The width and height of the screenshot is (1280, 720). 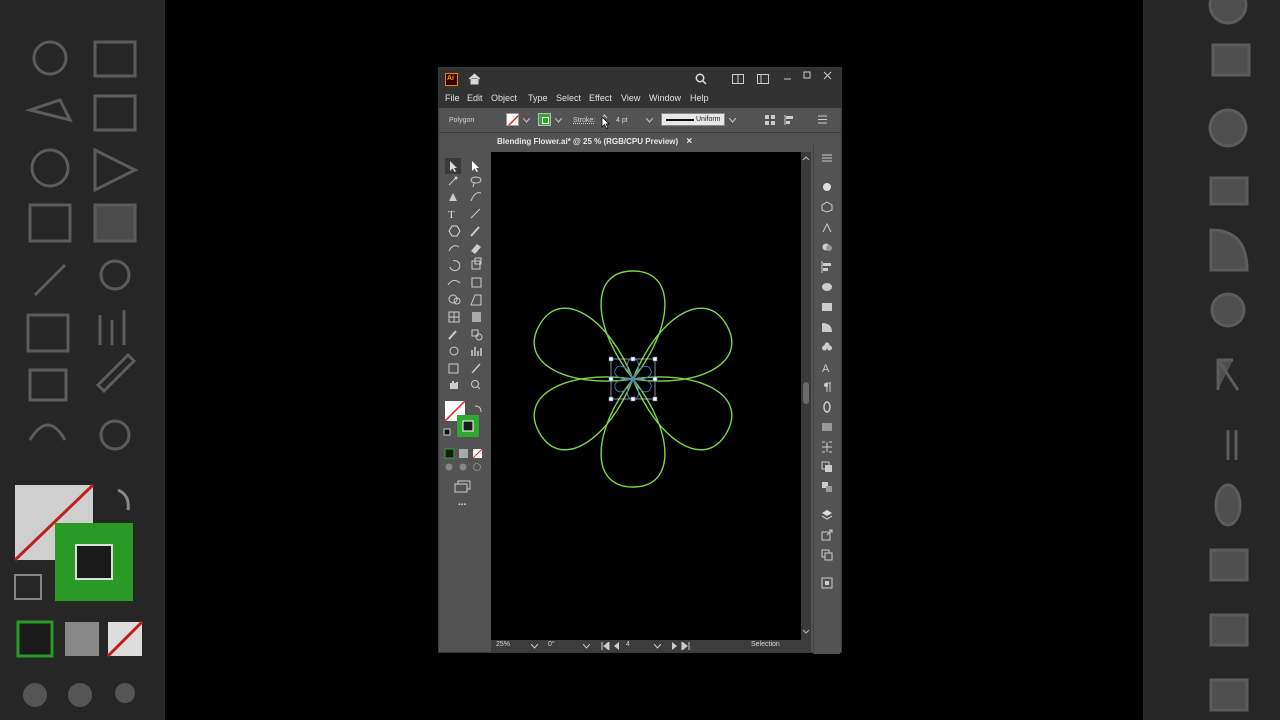 I want to click on stroke-label: Stroke:, so click(x=584, y=120).